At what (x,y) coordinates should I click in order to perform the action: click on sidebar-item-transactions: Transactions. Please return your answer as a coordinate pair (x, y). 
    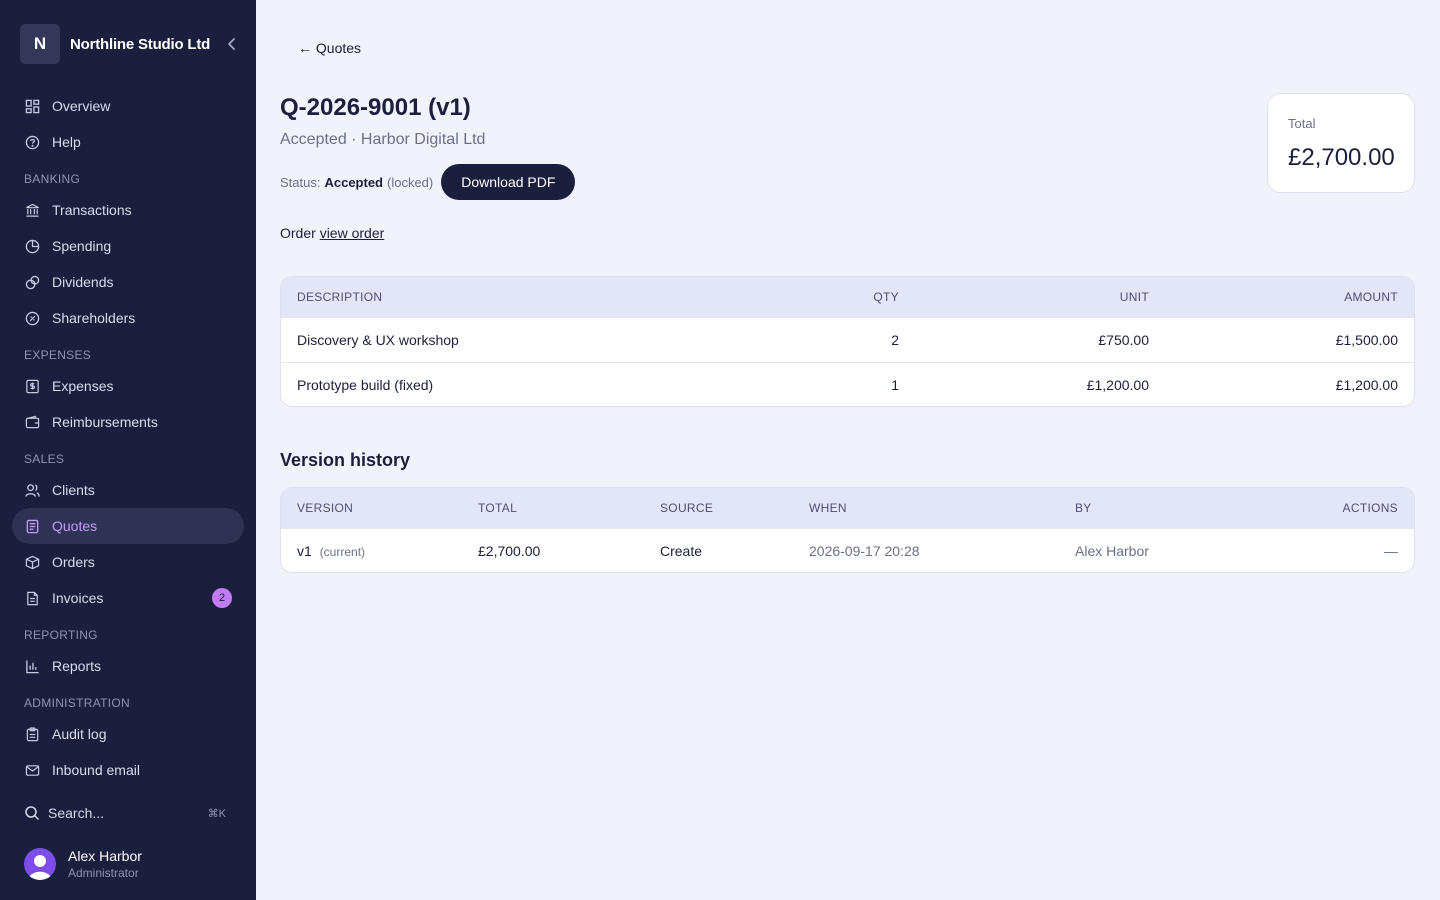
    Looking at the image, I should click on (128, 210).